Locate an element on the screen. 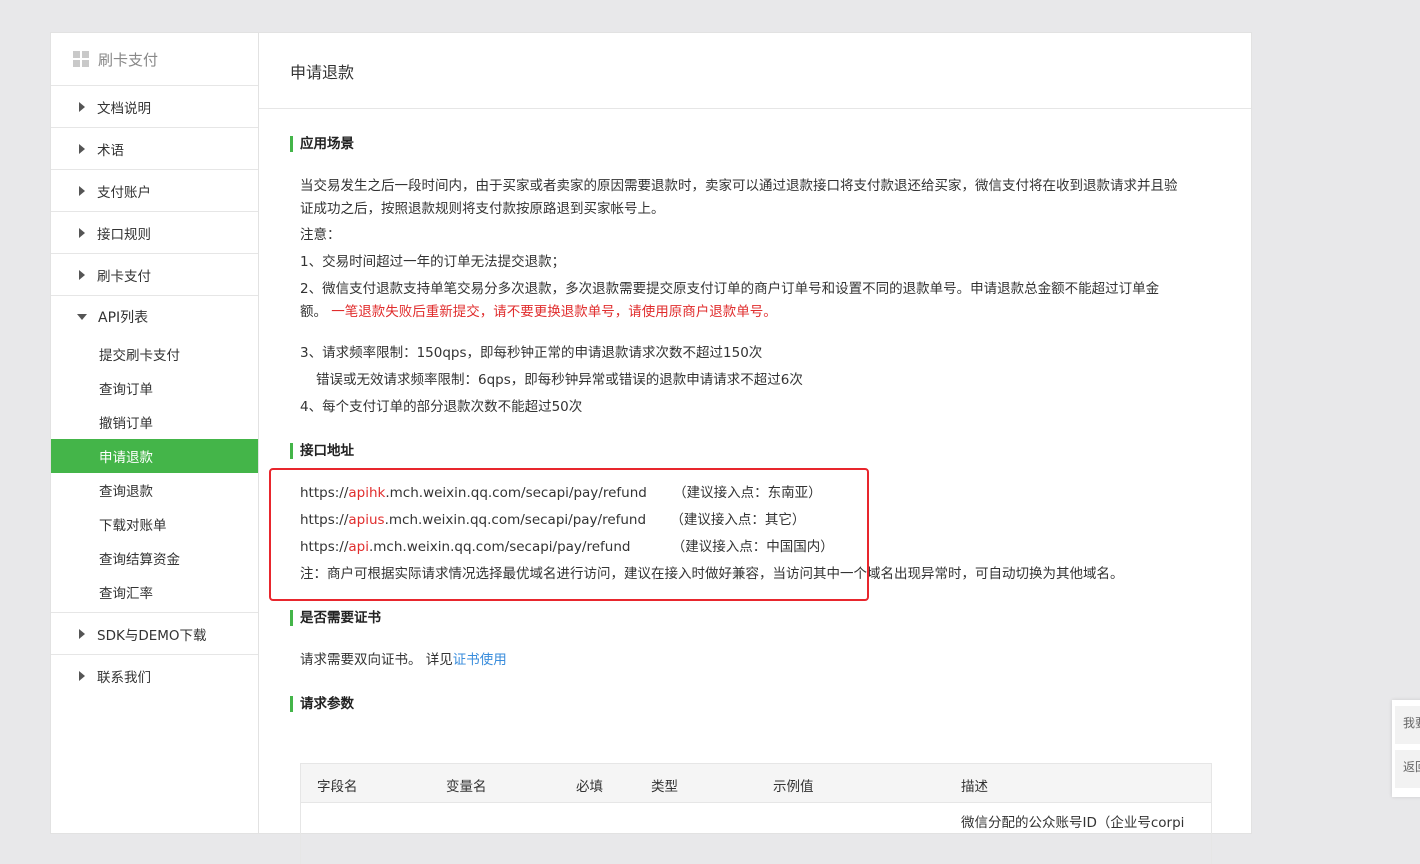 This screenshot has width=1420, height=864. sidebar-item-label: 联系我们 is located at coordinates (124, 677).